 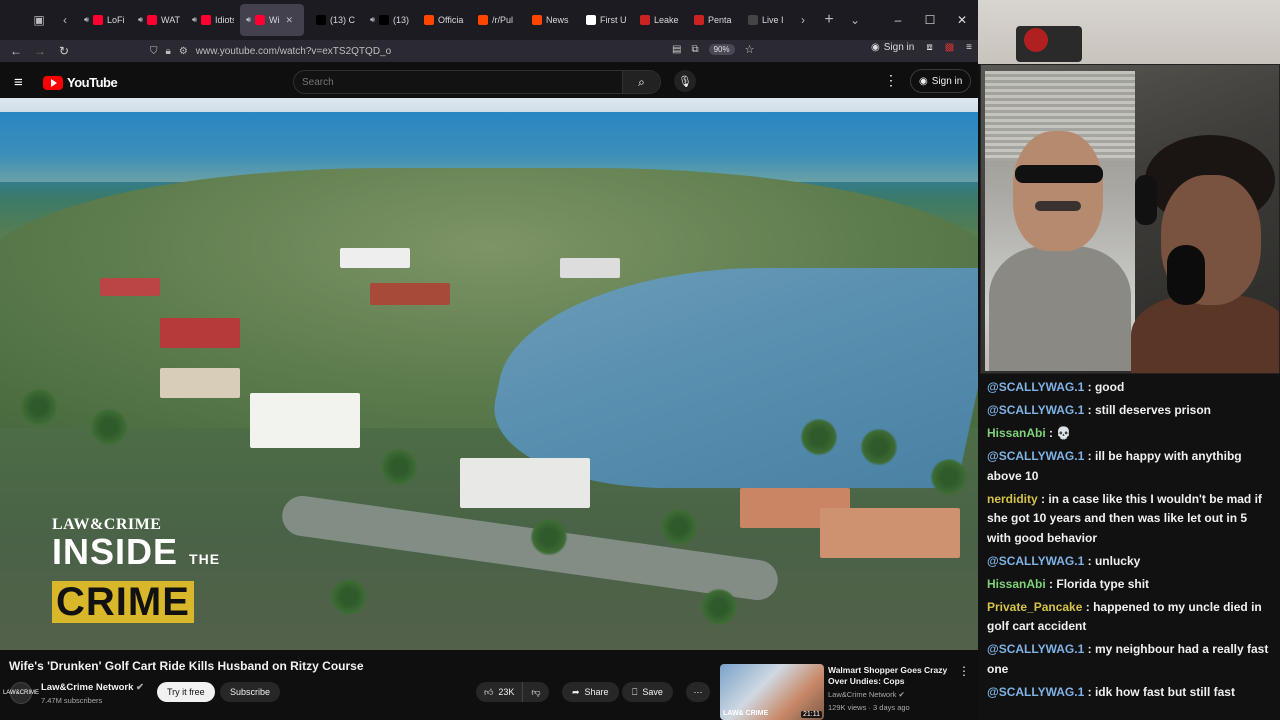 What do you see at coordinates (250, 692) in the screenshot?
I see `subscribe-button: Subscribe` at bounding box center [250, 692].